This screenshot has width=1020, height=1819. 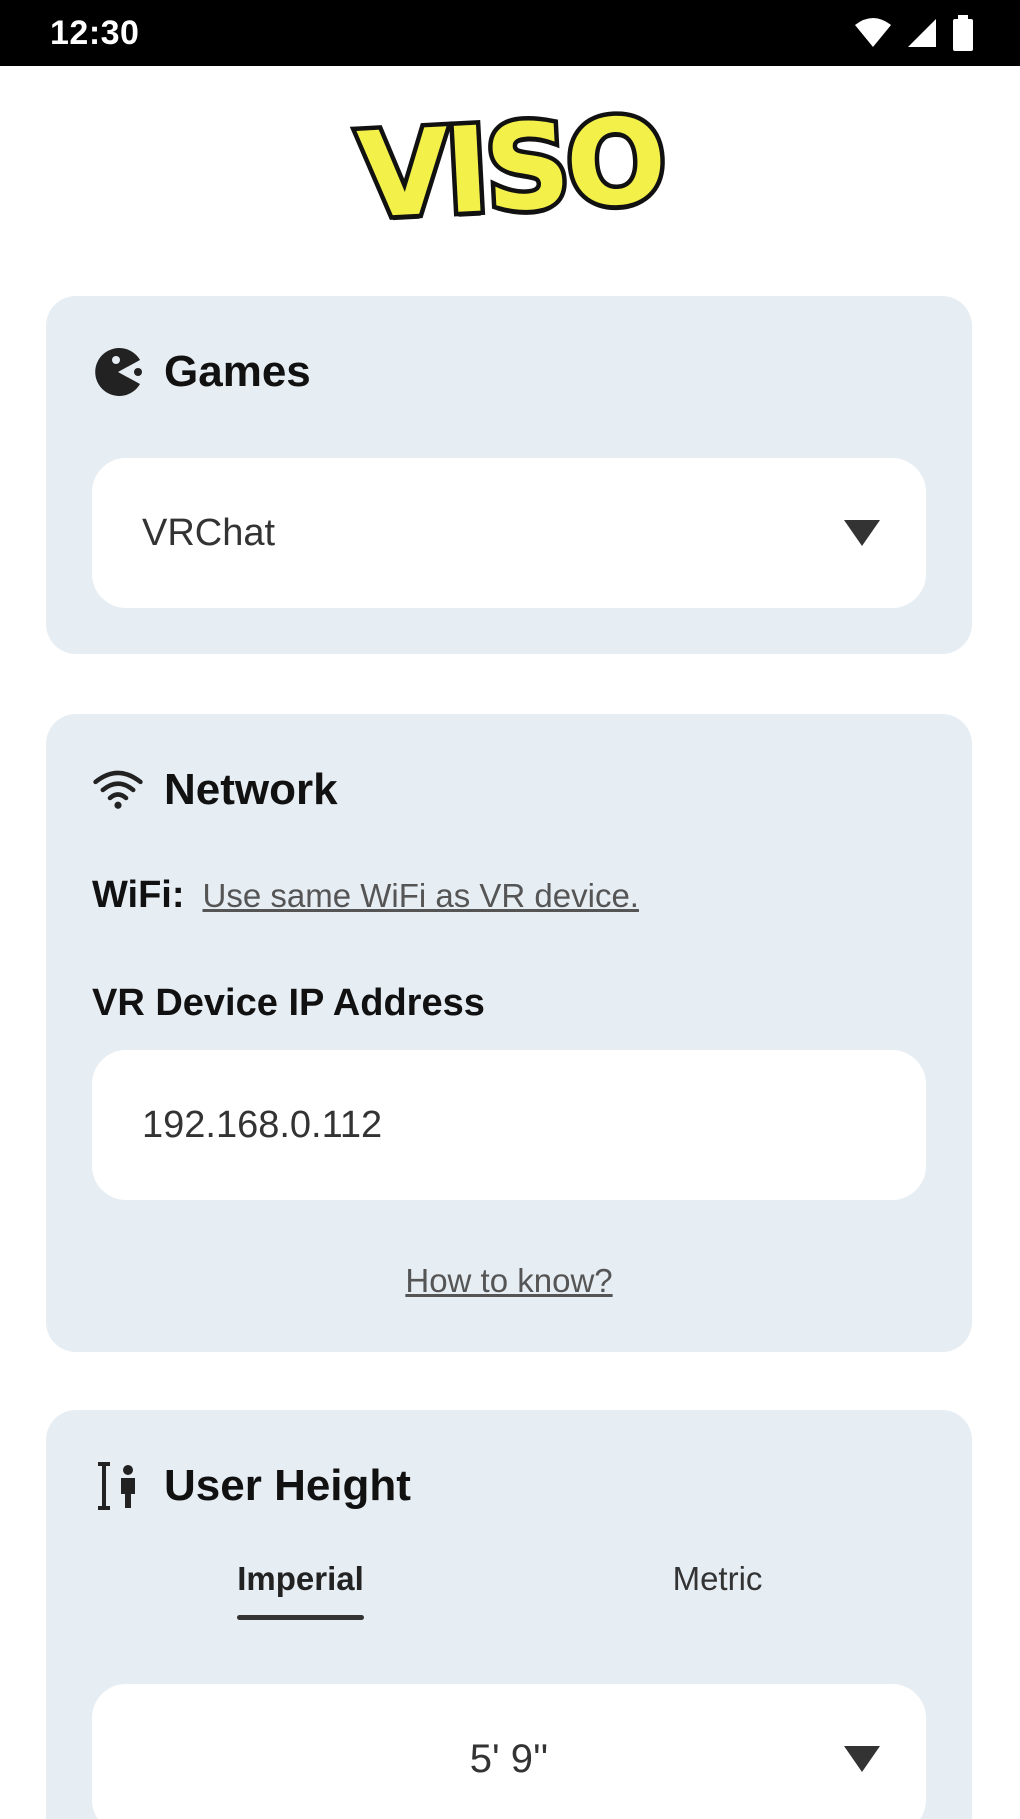 I want to click on height-icon, so click(x=118, y=1486).